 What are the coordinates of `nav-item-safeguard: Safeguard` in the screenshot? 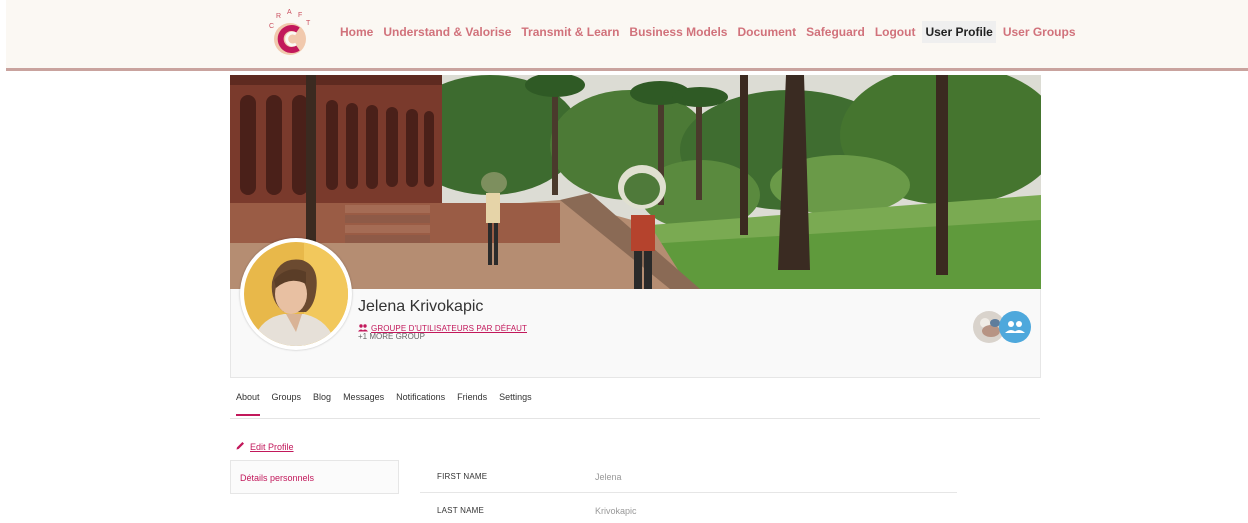 It's located at (835, 32).